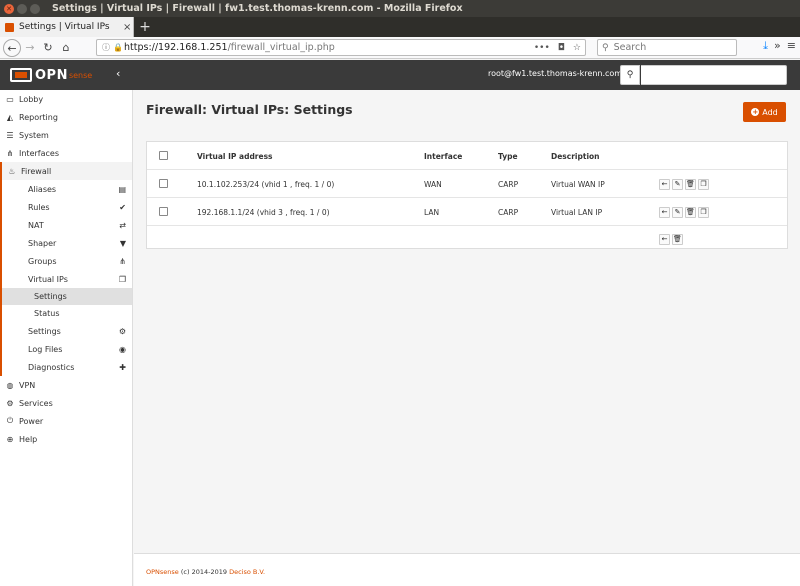 This screenshot has width=800, height=586. I want to click on area-chart-icon: ◭, so click(10, 117).